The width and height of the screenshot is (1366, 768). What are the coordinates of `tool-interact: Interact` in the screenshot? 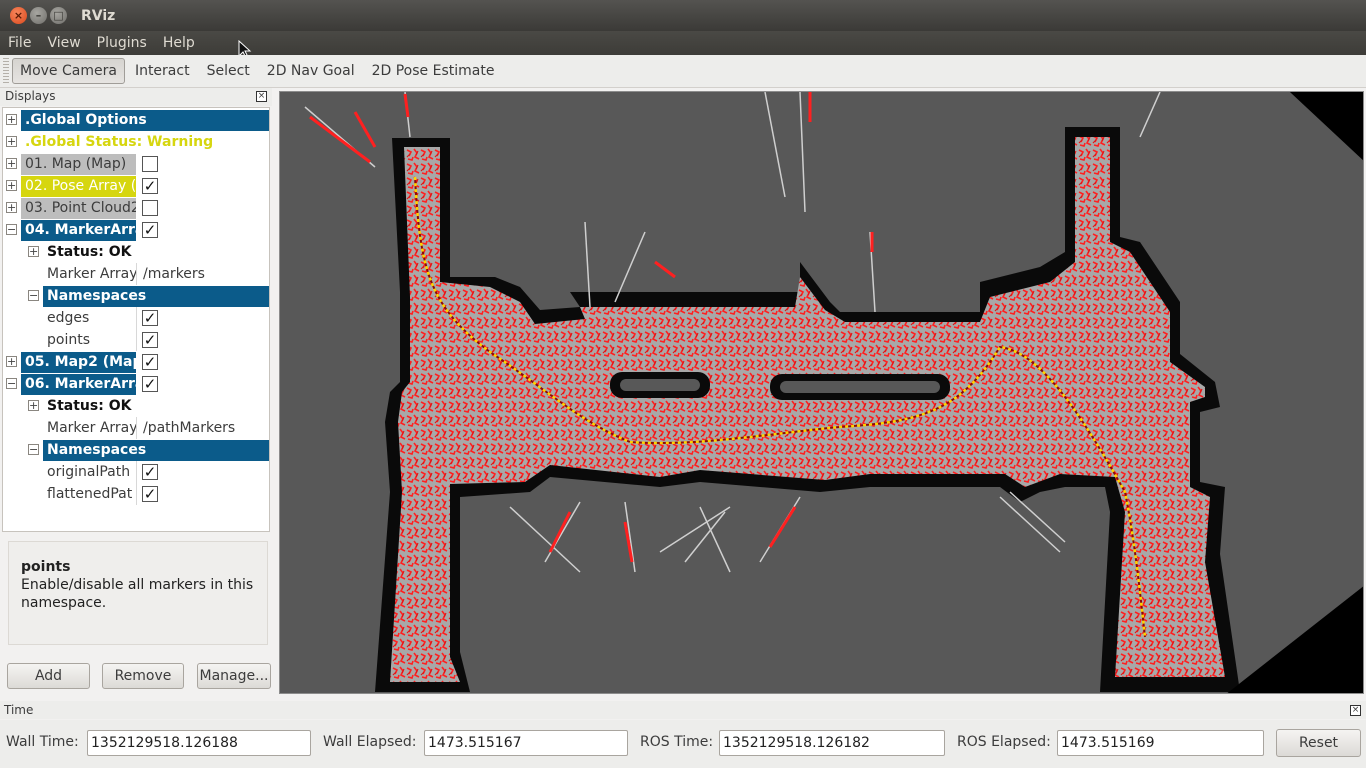 It's located at (162, 71).